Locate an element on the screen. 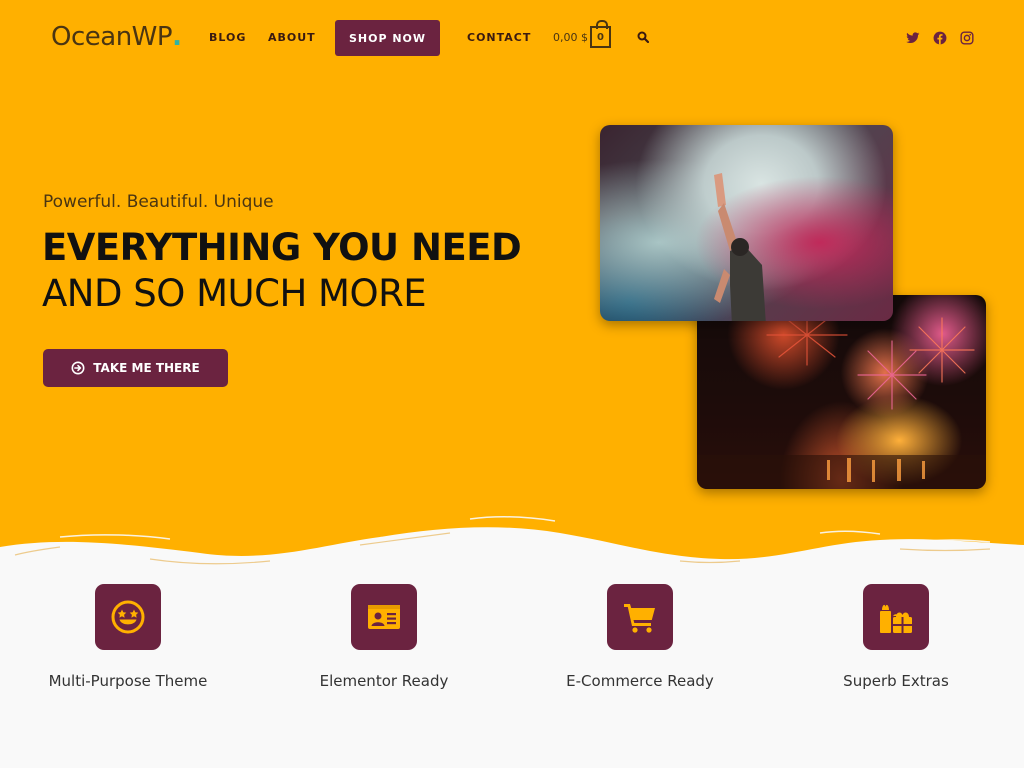 Image resolution: width=1024 pixels, height=768 pixels. feature-item: Superb Extras is located at coordinates (896, 637).